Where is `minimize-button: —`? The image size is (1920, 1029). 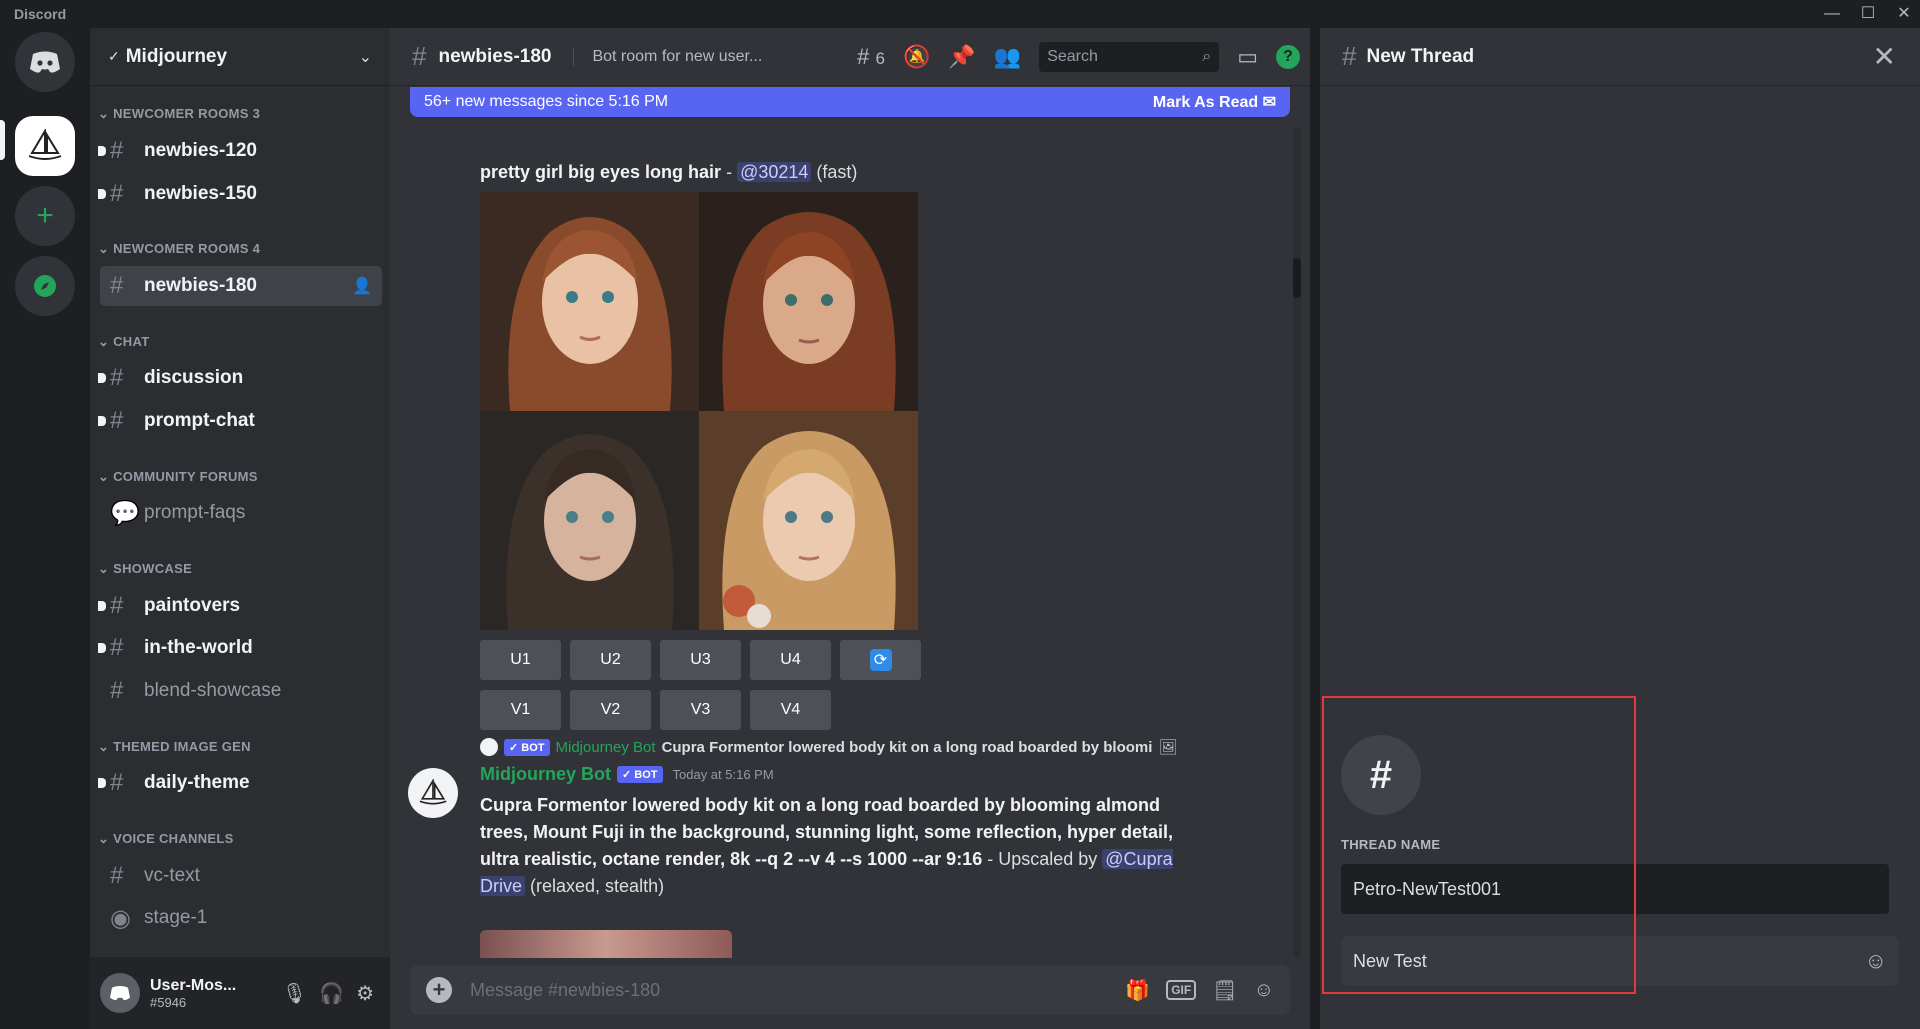
minimize-button: — is located at coordinates (1832, 14).